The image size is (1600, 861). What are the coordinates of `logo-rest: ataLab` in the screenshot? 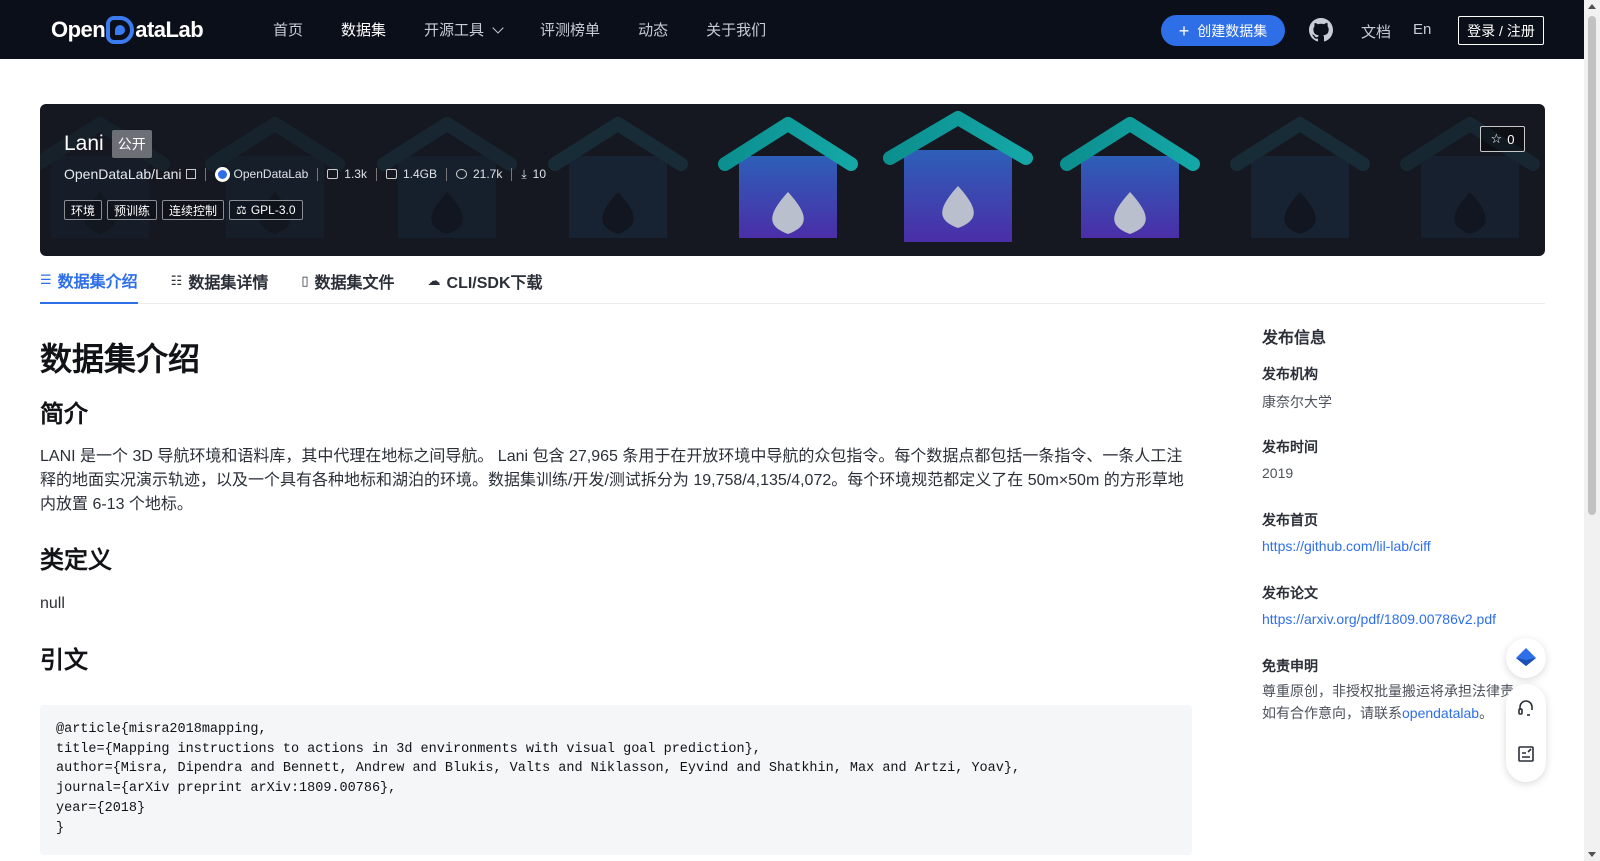 It's located at (169, 29).